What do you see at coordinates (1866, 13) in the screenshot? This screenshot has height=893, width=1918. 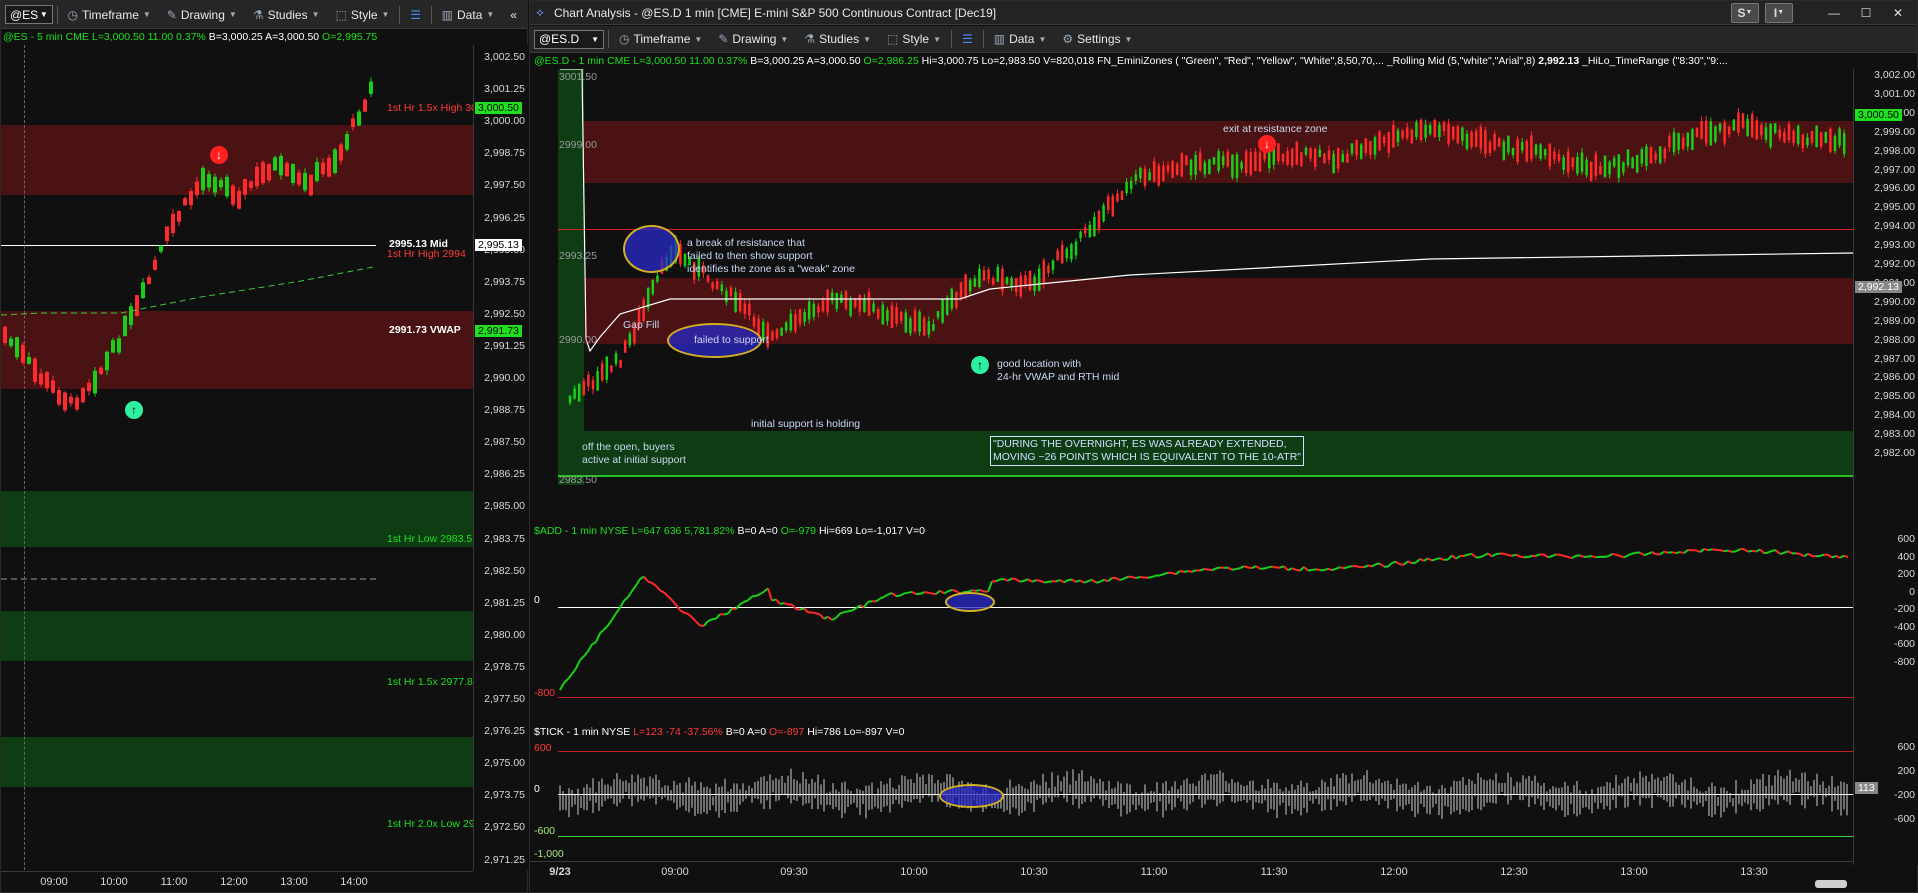 I see `maximize-button: ☐` at bounding box center [1866, 13].